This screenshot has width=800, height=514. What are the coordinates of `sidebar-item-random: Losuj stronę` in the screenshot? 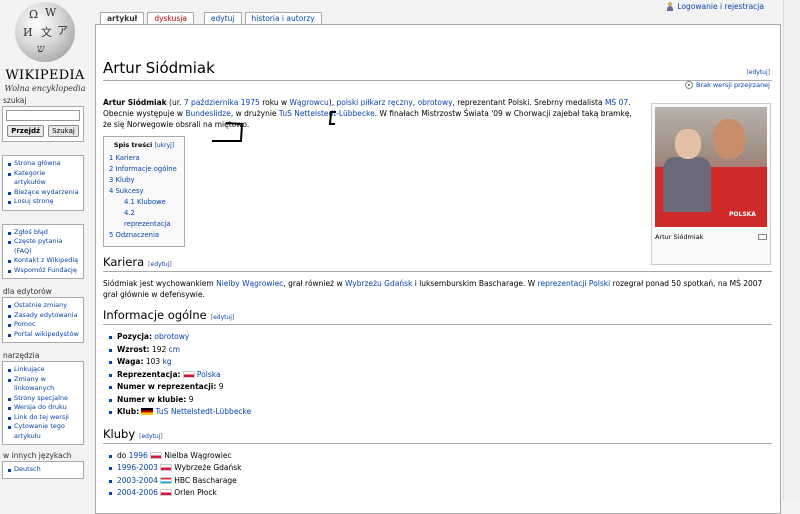 It's located at (43, 202).